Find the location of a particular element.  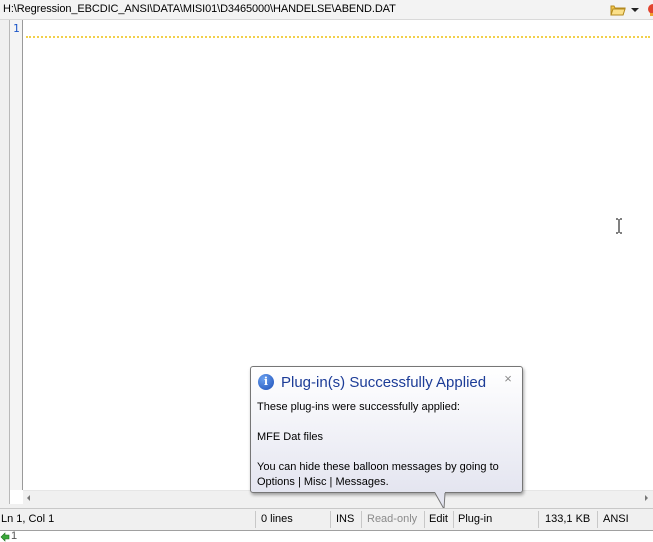

line-count: 0 lines is located at coordinates (277, 519).